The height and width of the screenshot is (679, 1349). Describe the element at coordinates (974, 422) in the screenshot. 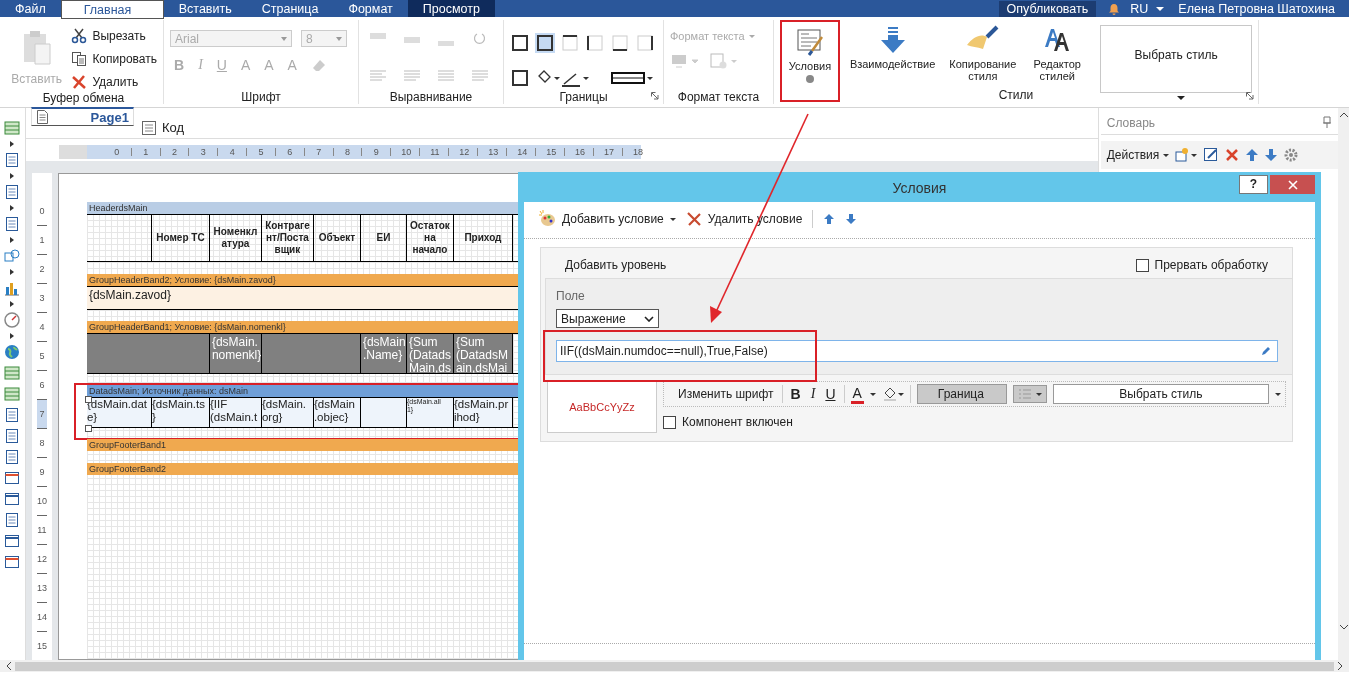

I see `component-enabled-checkbox: Компонент включен` at that location.